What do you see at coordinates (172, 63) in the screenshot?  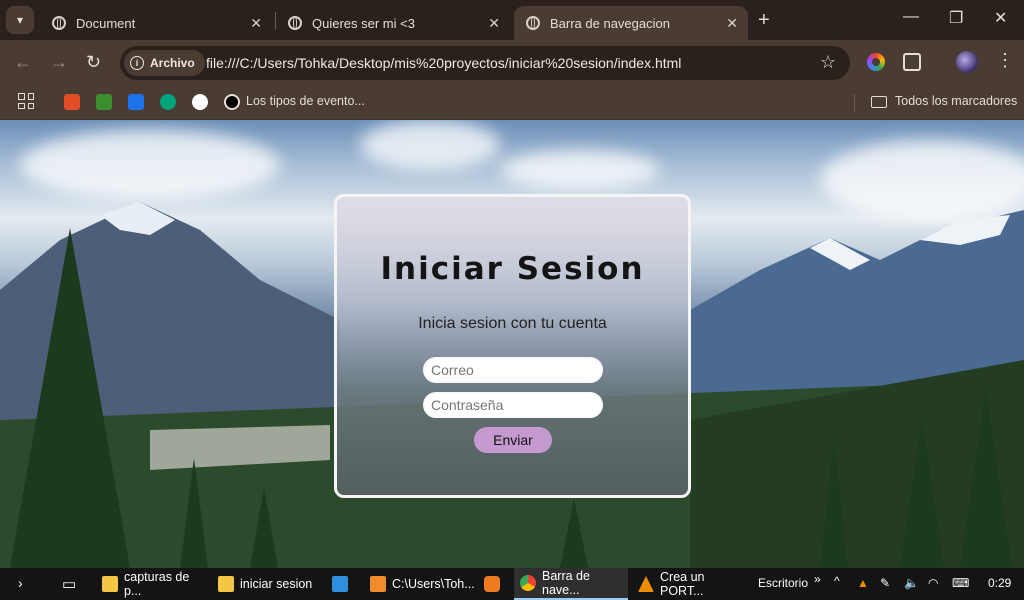 I see `site-info-label: Archivo` at bounding box center [172, 63].